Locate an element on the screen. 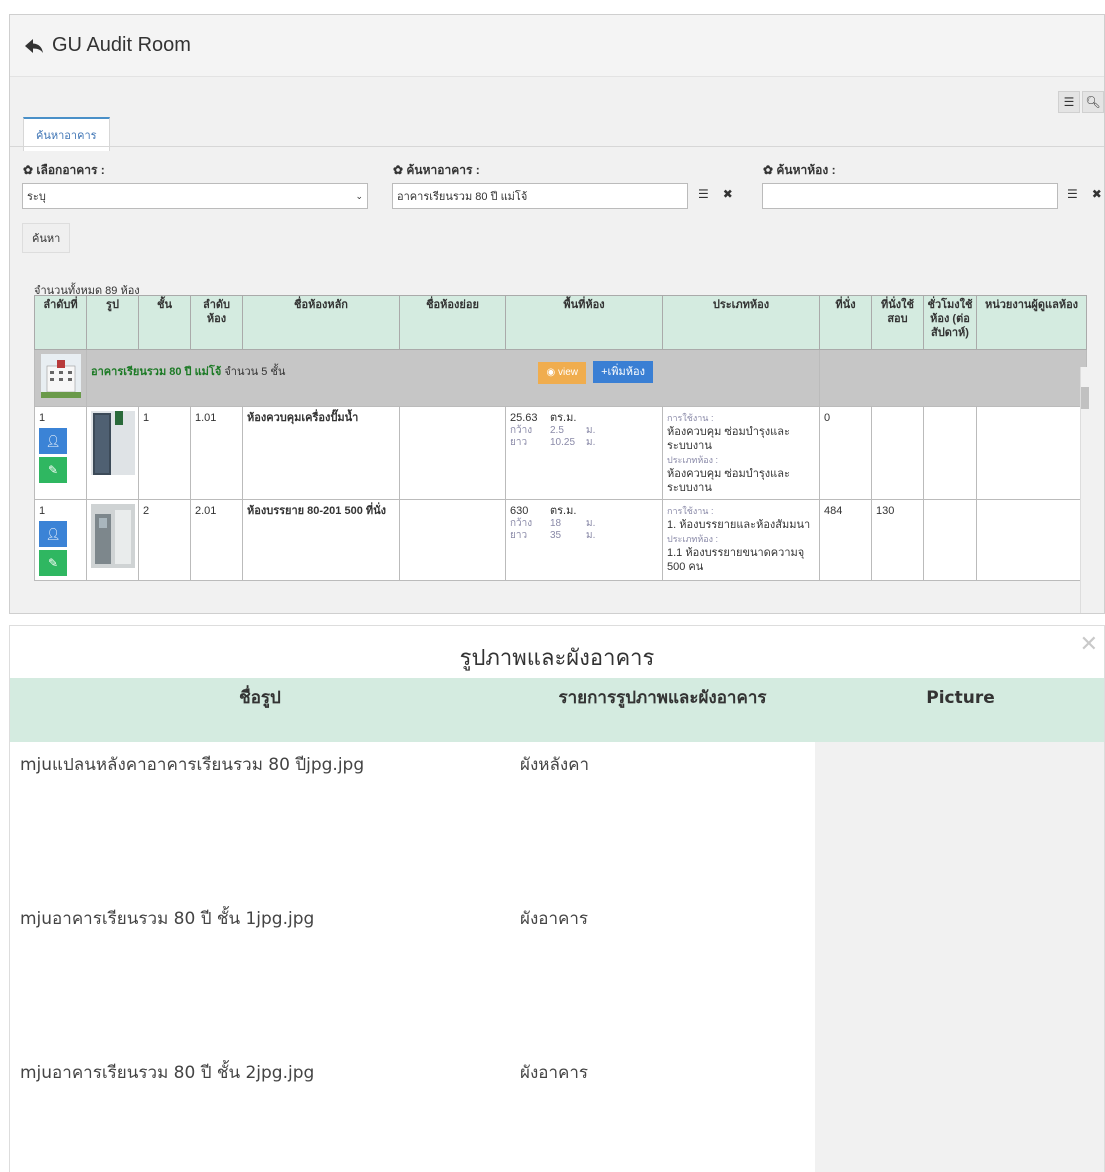 Image resolution: width=1105 pixels, height=1172 pixels. picture-table-header: ชื่อรูป รายการรูปภาพและผังอาคาร Picture is located at coordinates (557, 710).